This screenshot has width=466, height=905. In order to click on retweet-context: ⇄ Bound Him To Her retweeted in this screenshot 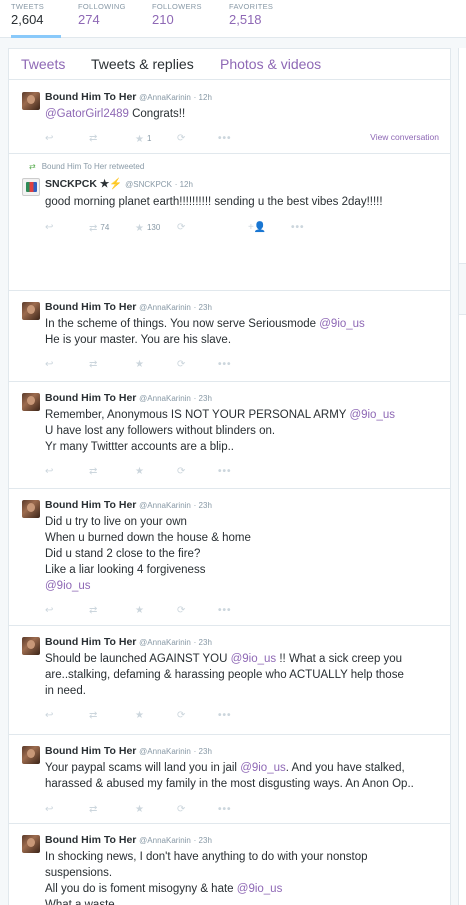, I will do `click(86, 166)`.